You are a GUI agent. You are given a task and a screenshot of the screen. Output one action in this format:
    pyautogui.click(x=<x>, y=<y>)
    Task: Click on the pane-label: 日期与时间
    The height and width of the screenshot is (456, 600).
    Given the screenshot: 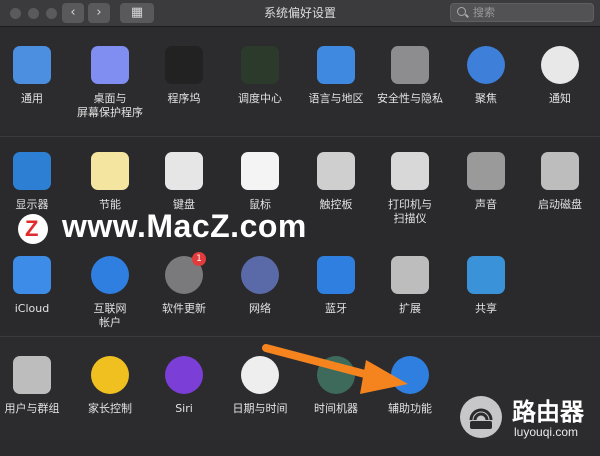 What is the action you would take?
    pyautogui.click(x=260, y=408)
    